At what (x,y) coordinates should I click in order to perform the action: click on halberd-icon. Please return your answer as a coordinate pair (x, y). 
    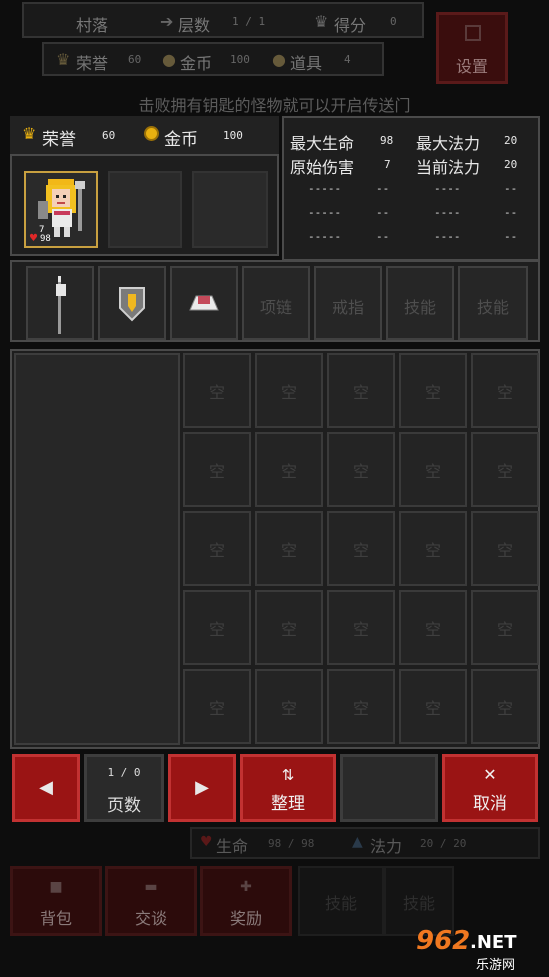
    Looking at the image, I should click on (61, 305).